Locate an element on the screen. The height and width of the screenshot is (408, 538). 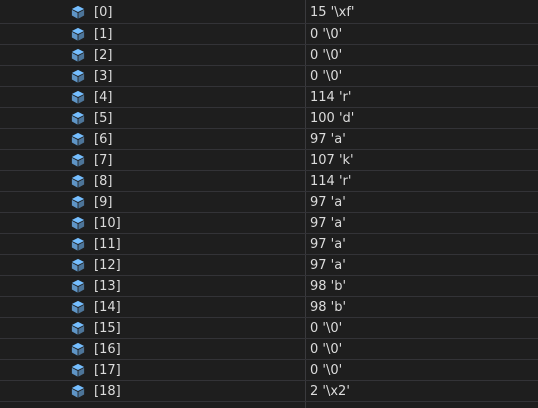
element-name: [2] is located at coordinates (103, 55).